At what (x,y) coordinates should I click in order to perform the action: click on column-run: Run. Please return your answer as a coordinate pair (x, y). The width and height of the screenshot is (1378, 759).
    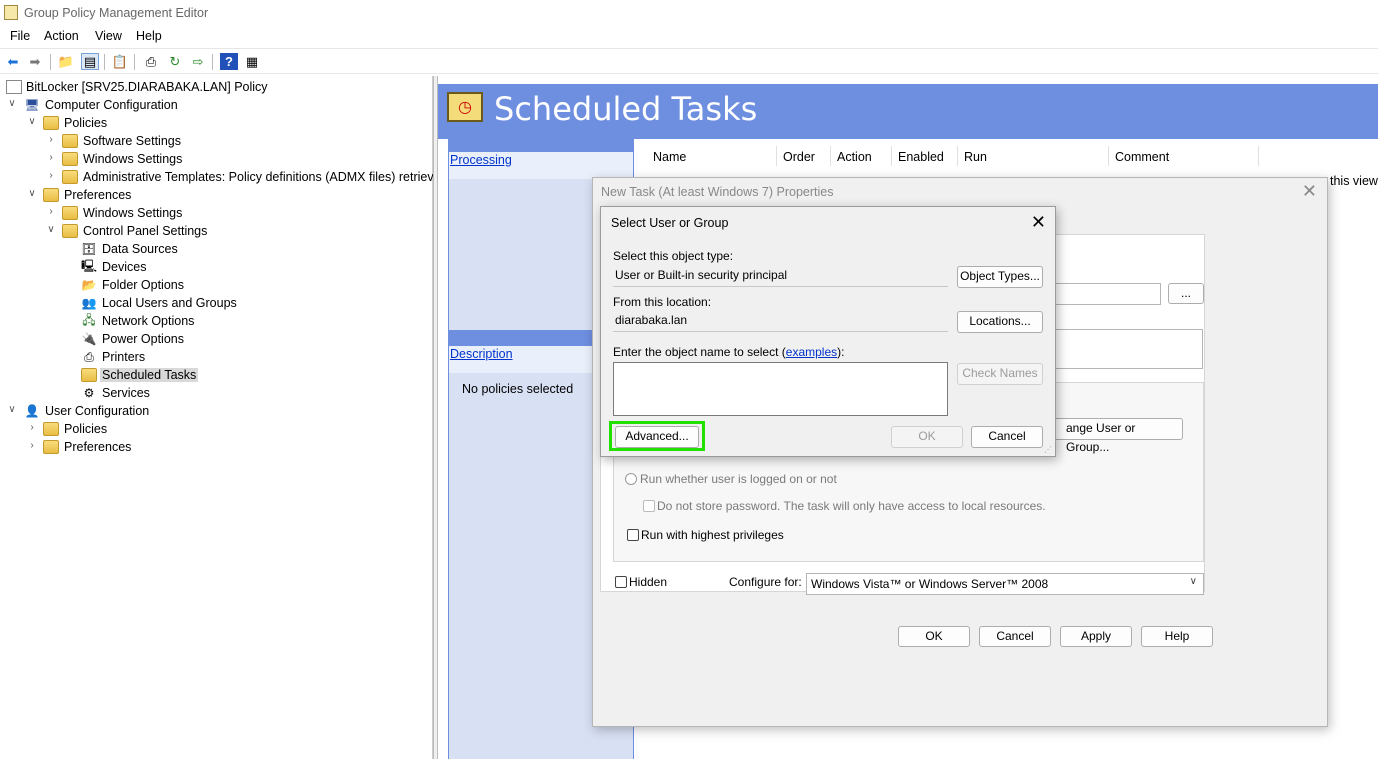
    Looking at the image, I should click on (1033, 156).